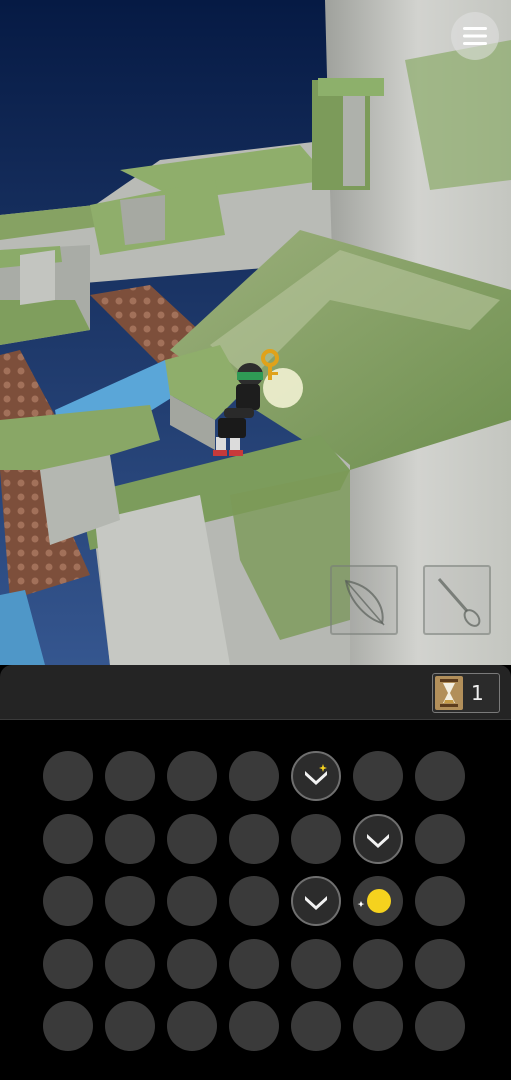 The height and width of the screenshot is (1080, 511). Describe the element at coordinates (449, 693) in the screenshot. I see `hourglass-icon` at that location.